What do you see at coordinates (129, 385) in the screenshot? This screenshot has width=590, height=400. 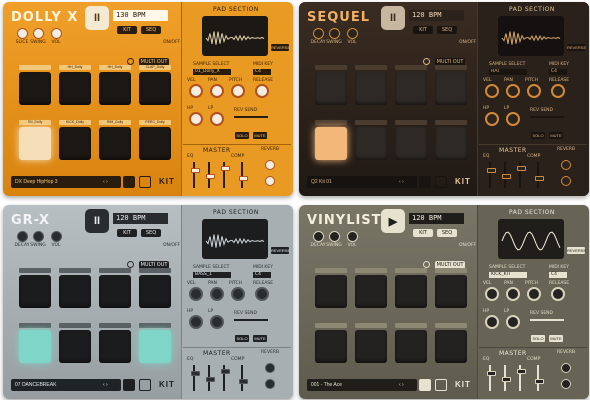 I see `dropdown-icon` at bounding box center [129, 385].